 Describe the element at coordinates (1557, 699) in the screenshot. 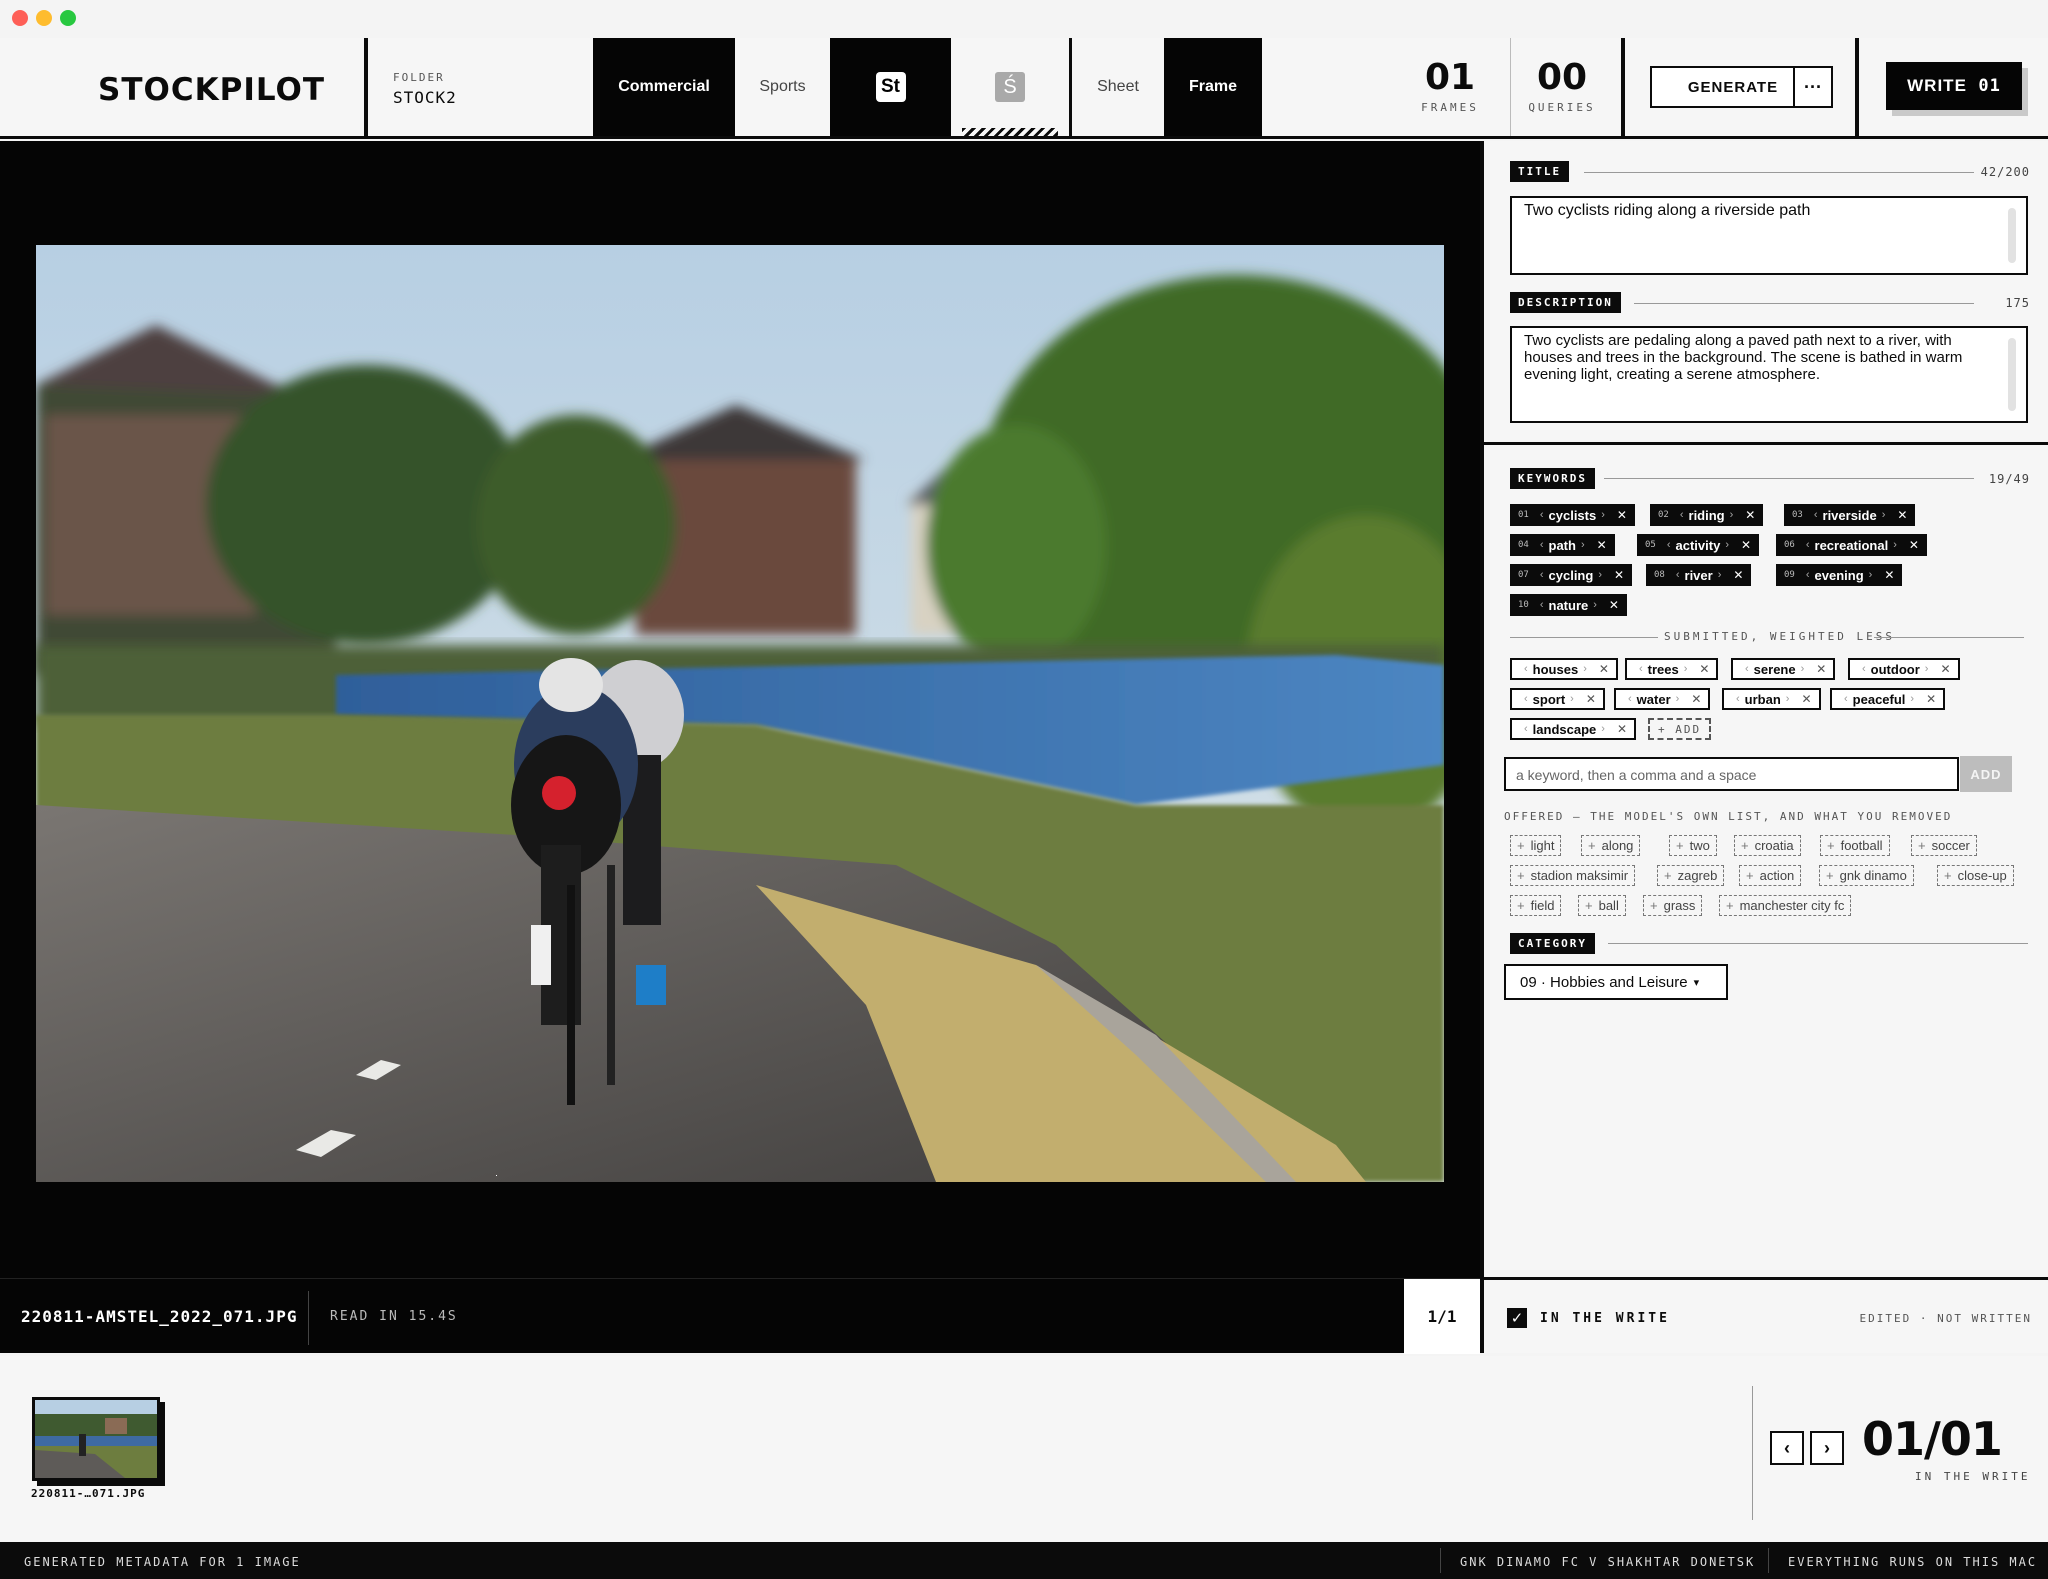

I see `keyword-chip-secondary: ‹ sport › ✕` at that location.